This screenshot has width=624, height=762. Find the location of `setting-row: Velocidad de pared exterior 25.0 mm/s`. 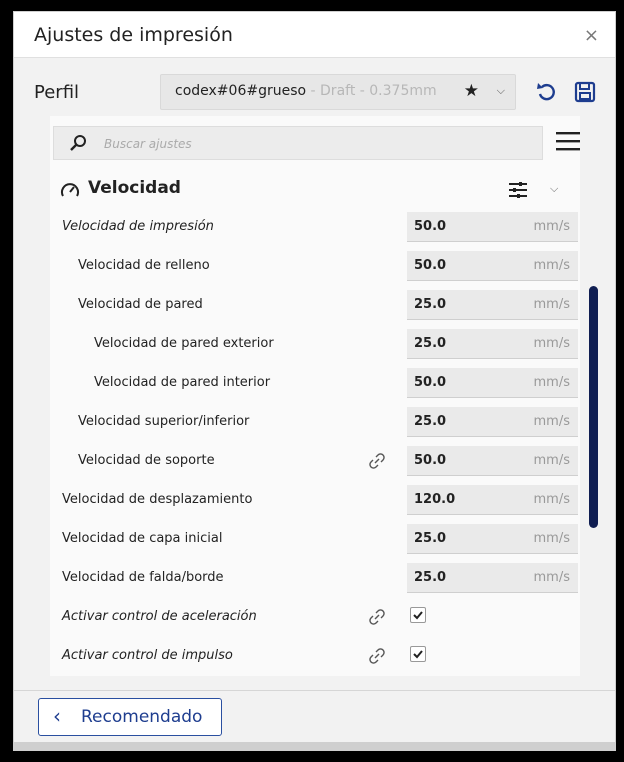

setting-row: Velocidad de pared exterior 25.0 mm/s is located at coordinates (315, 346).